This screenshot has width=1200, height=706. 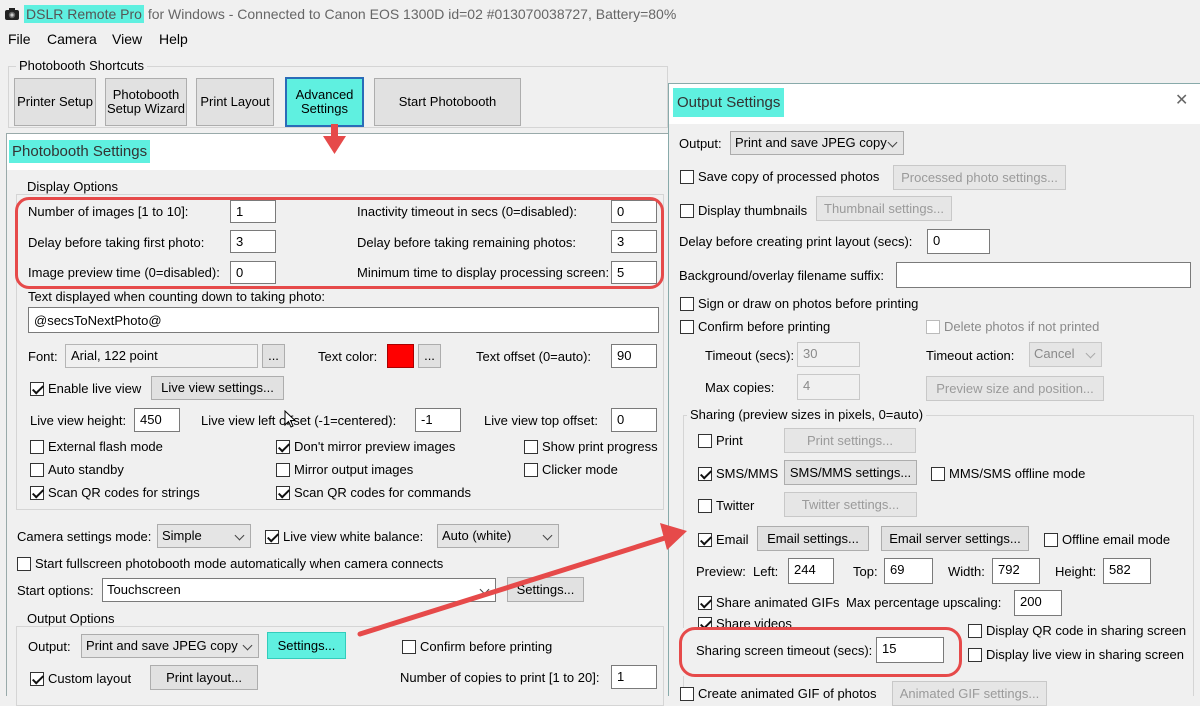 What do you see at coordinates (779, 176) in the screenshot?
I see `save-copy-checkbox: Save copy of processed photos` at bounding box center [779, 176].